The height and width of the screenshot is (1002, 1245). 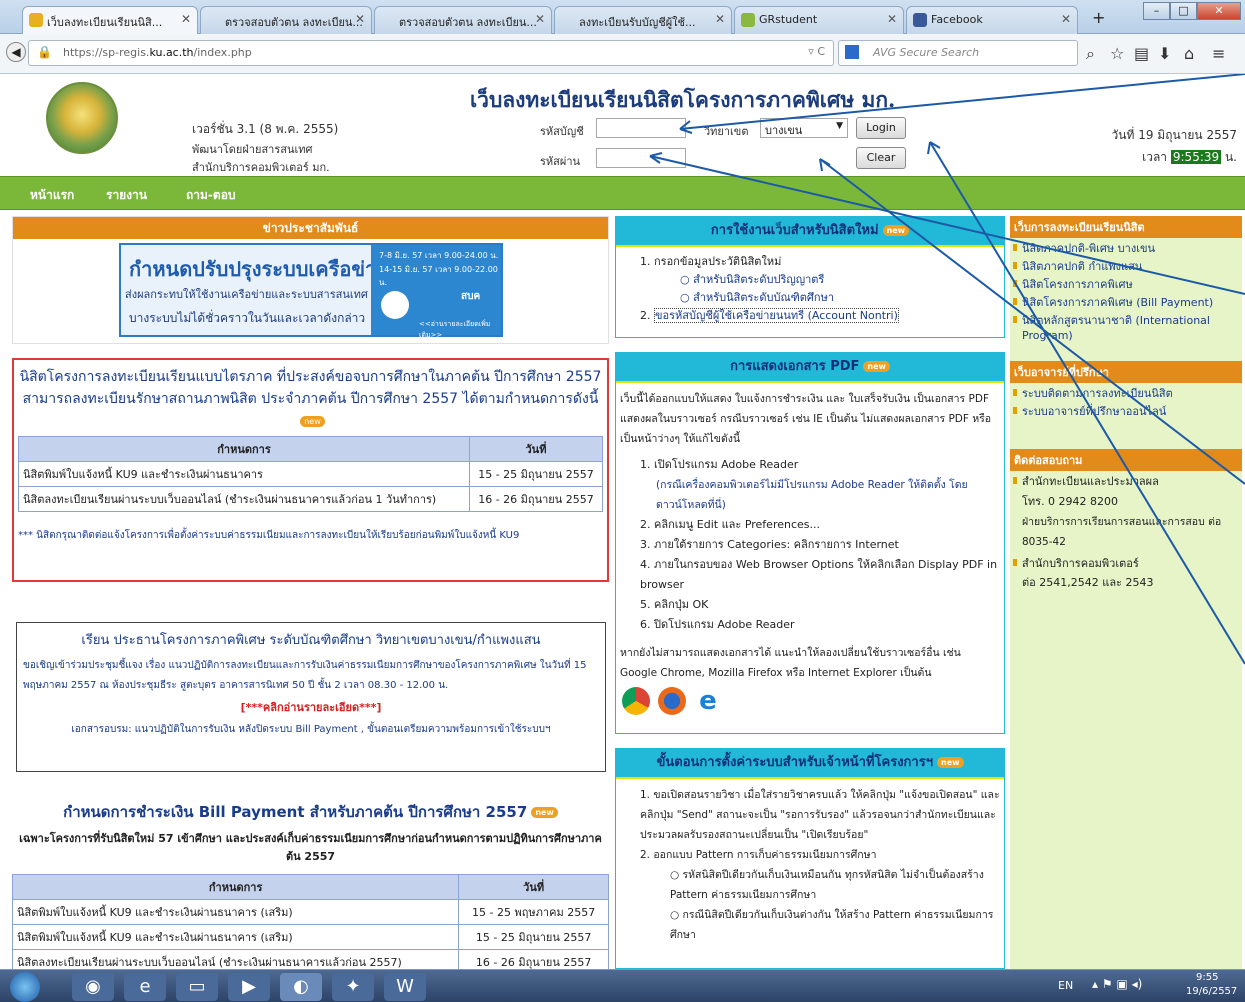 I want to click on download-icon: ⬇, so click(x=1164, y=53).